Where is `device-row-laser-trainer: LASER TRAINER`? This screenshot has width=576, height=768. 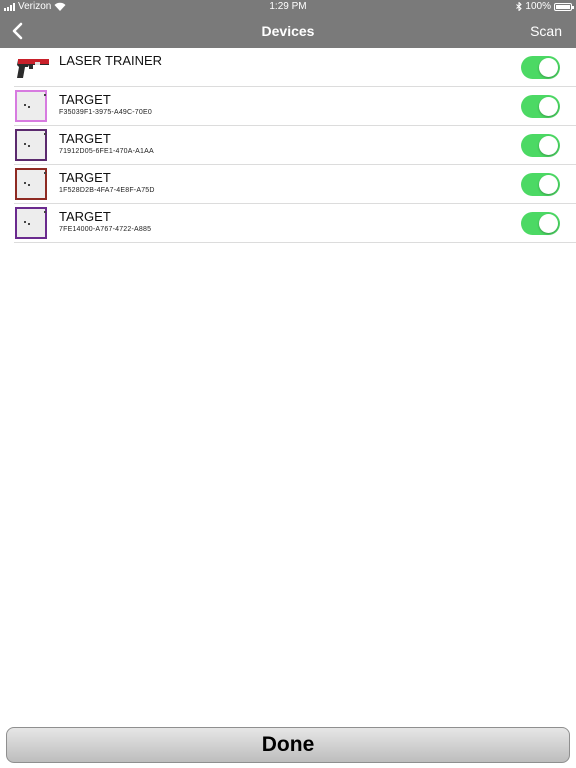 device-row-laser-trainer: LASER TRAINER is located at coordinates (295, 67).